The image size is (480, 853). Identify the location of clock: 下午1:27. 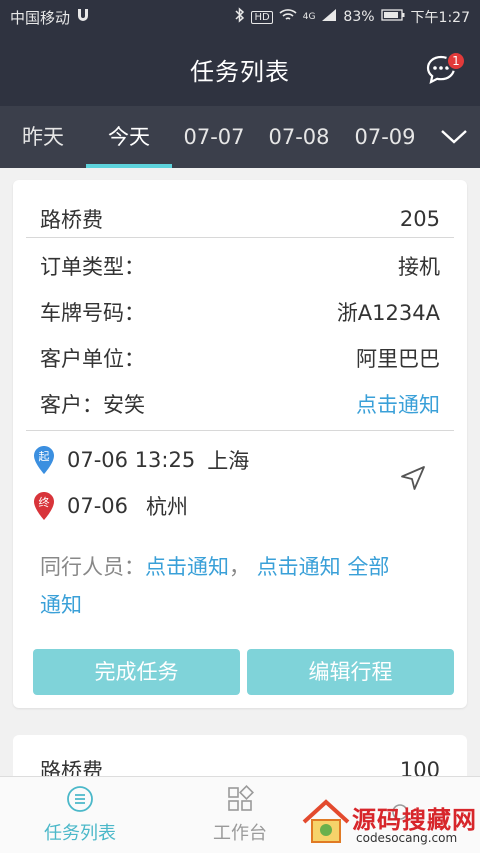
(440, 18).